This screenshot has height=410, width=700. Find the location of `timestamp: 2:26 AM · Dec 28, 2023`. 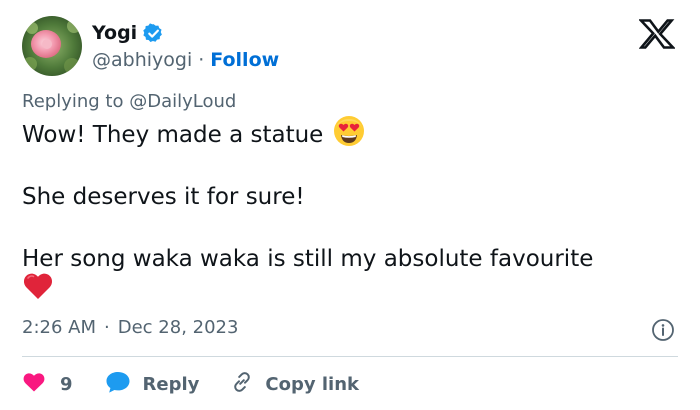

timestamp: 2:26 AM · Dec 28, 2023 is located at coordinates (130, 327).